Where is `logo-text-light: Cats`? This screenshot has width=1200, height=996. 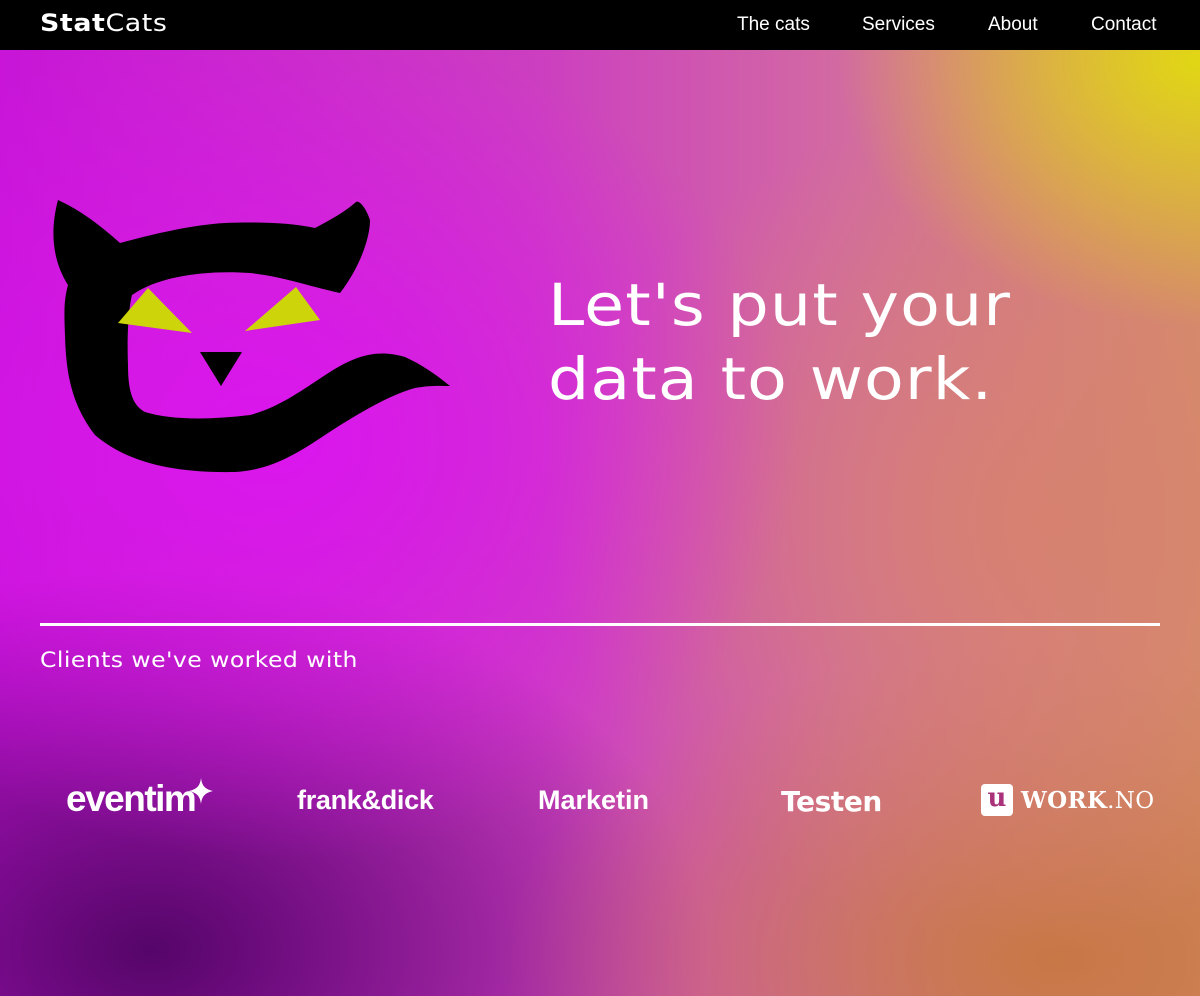
logo-text-light: Cats is located at coordinates (136, 23).